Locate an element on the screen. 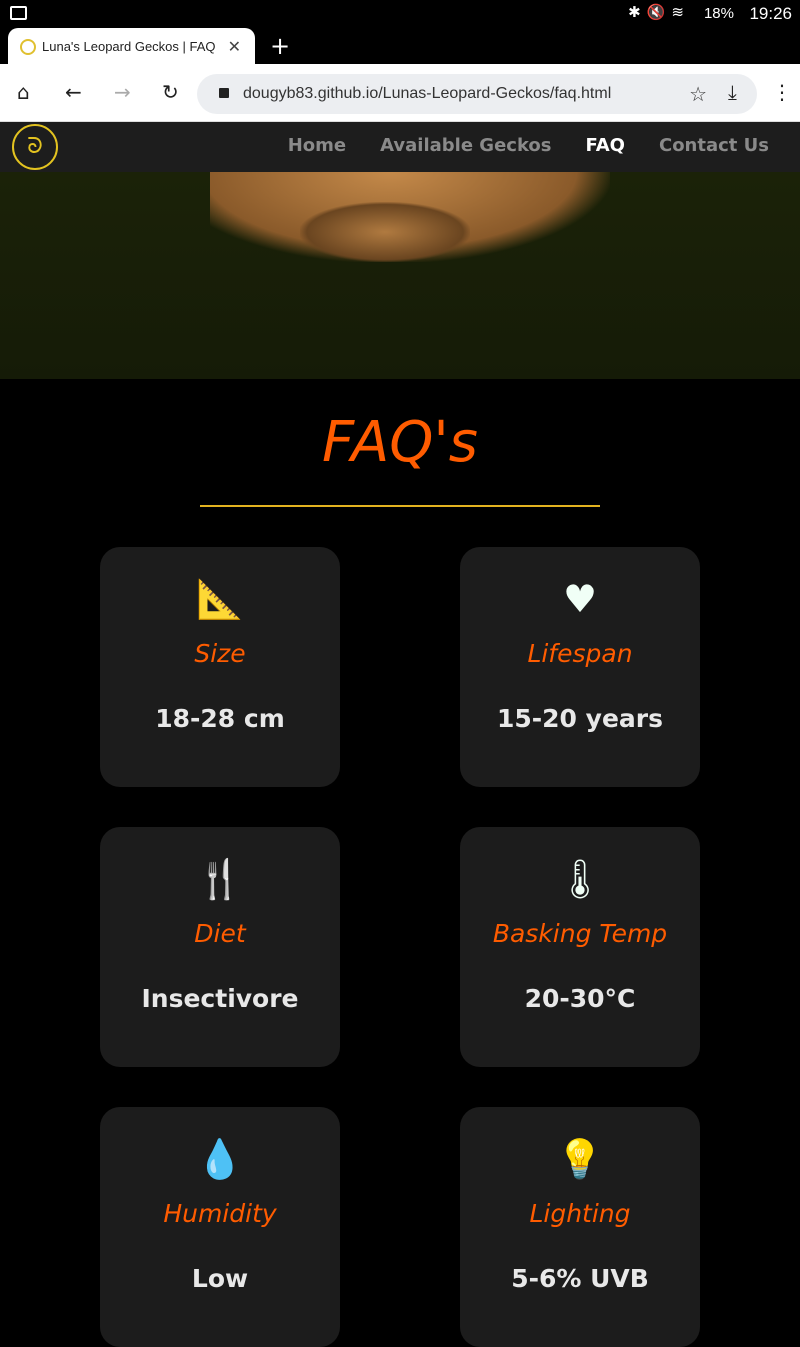 This screenshot has height=1347, width=800. browser-tab: Luna's Leopard Geckos | FAQ ✕ is located at coordinates (131, 46).